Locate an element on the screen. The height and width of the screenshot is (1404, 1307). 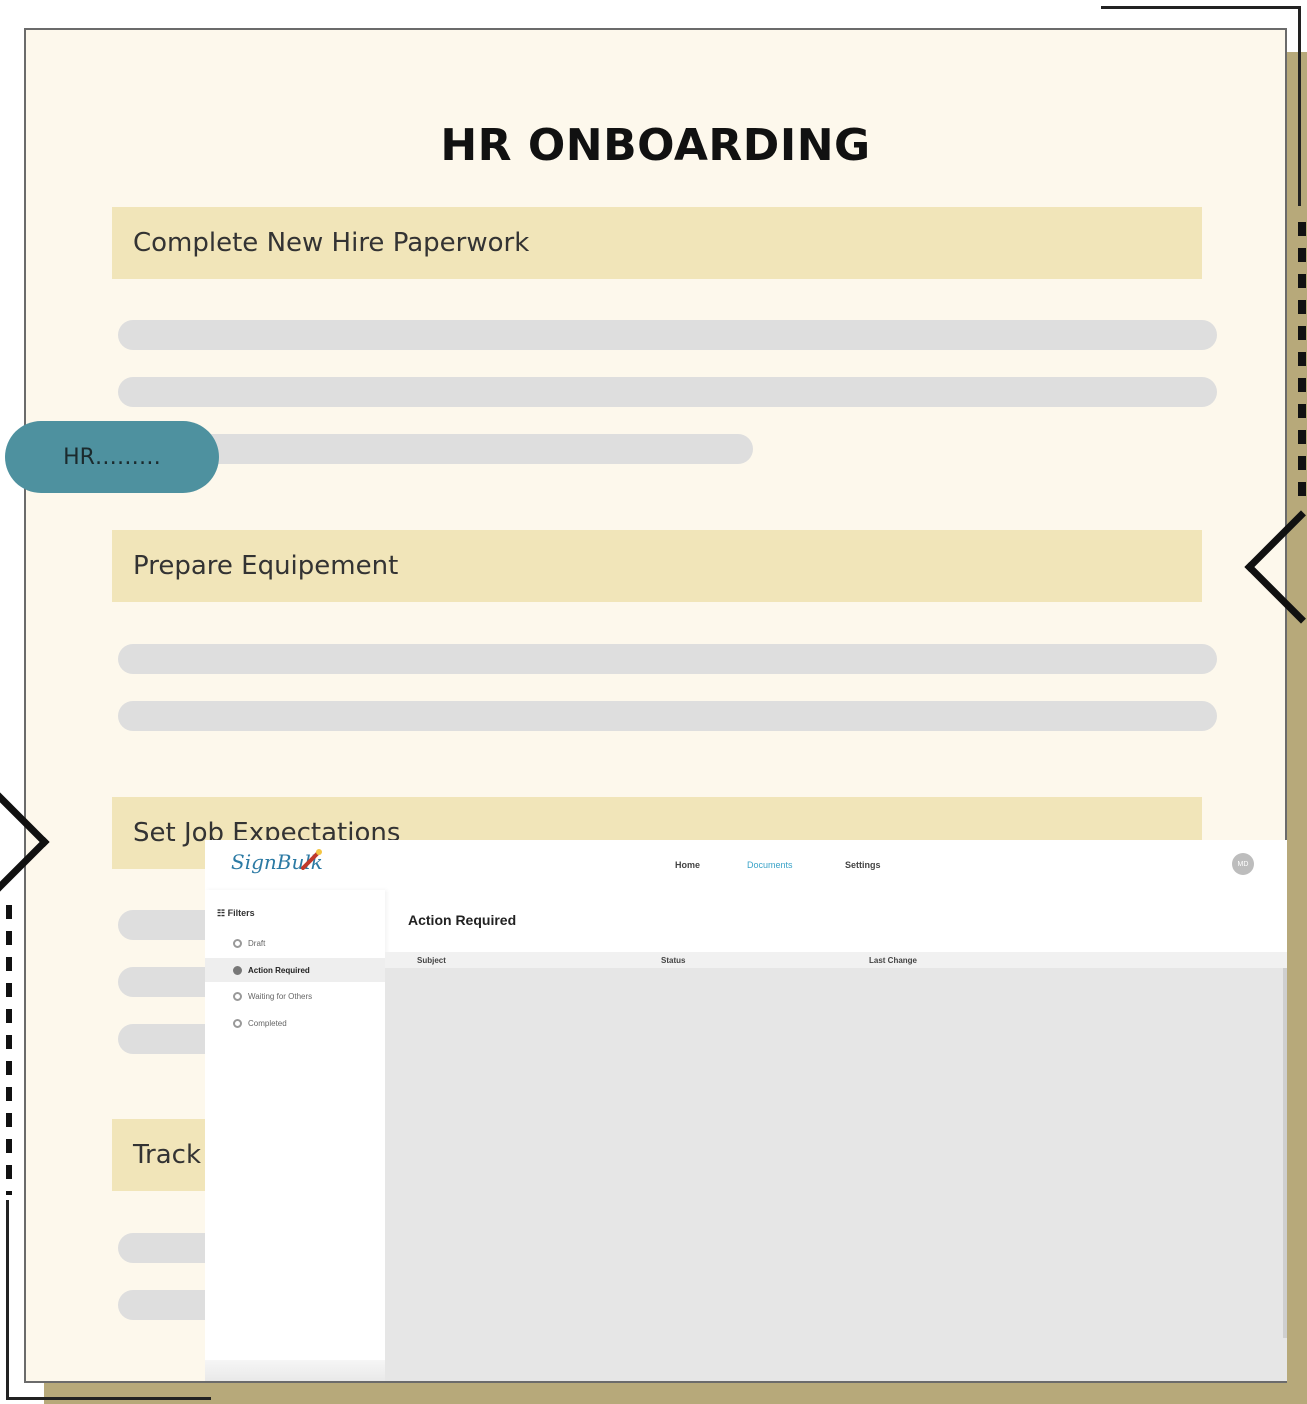
nav-documents: Documents is located at coordinates (770, 865).